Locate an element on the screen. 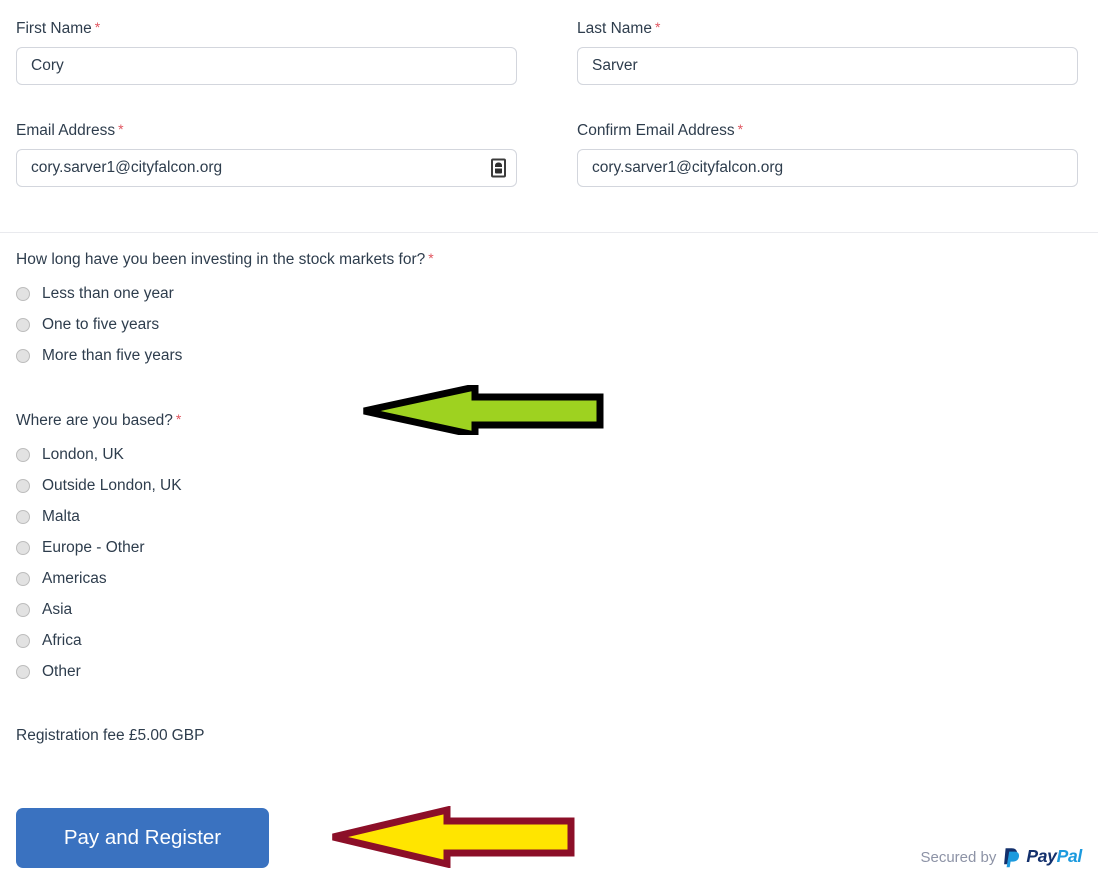 This screenshot has height=874, width=1098. radio-option-label: More than five years is located at coordinates (112, 355).